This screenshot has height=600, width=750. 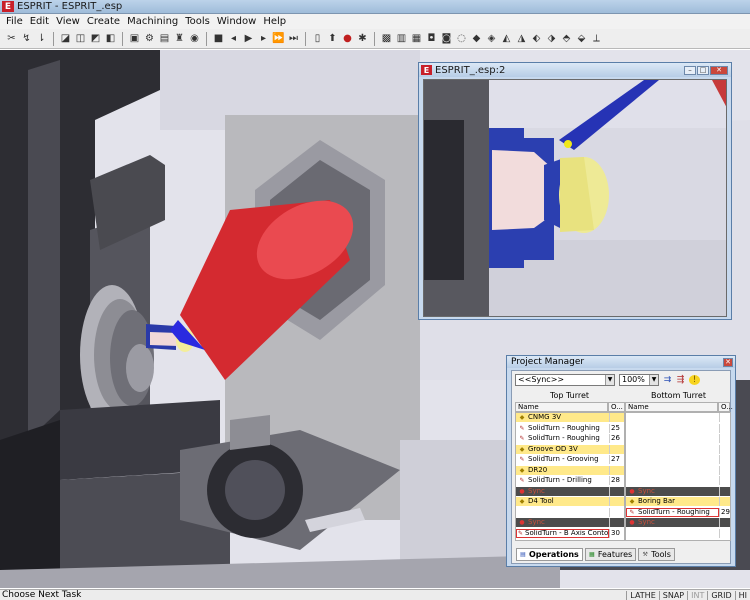 What do you see at coordinates (639, 380) in the screenshot?
I see `zoom-select: 100% ▼` at bounding box center [639, 380].